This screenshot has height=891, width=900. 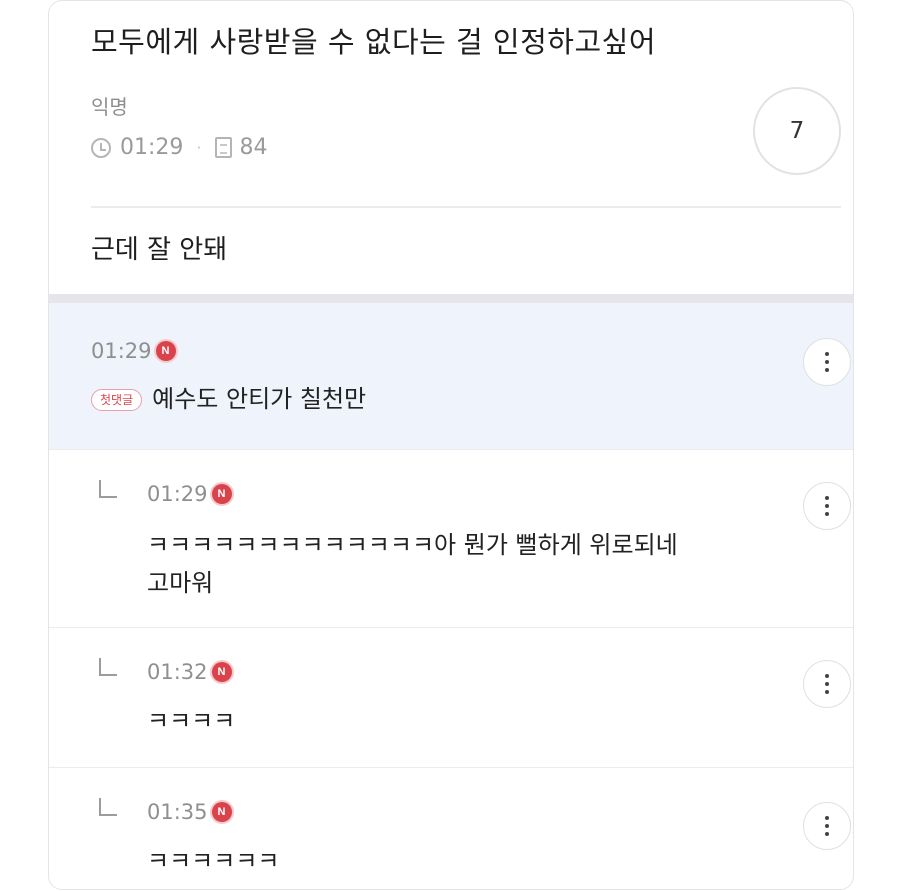 What do you see at coordinates (253, 147) in the screenshot?
I see `view-count: 84` at bounding box center [253, 147].